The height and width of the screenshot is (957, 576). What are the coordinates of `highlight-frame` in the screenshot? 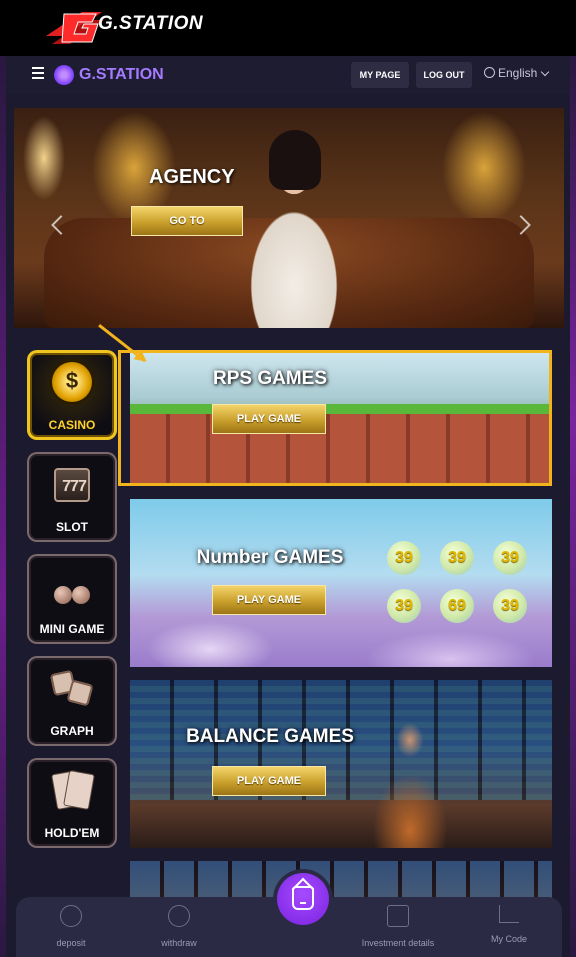 It's located at (335, 418).